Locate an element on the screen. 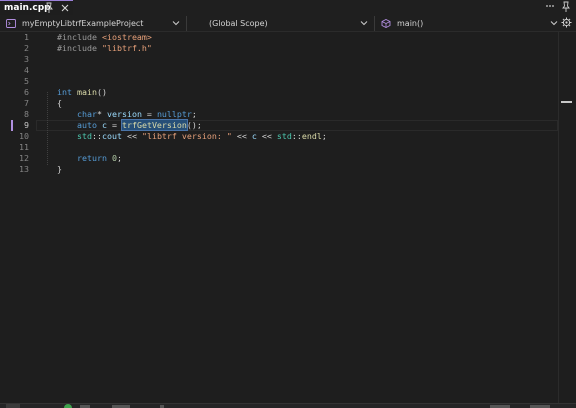 This screenshot has height=408, width=576. code-line: { is located at coordinates (59, 103).